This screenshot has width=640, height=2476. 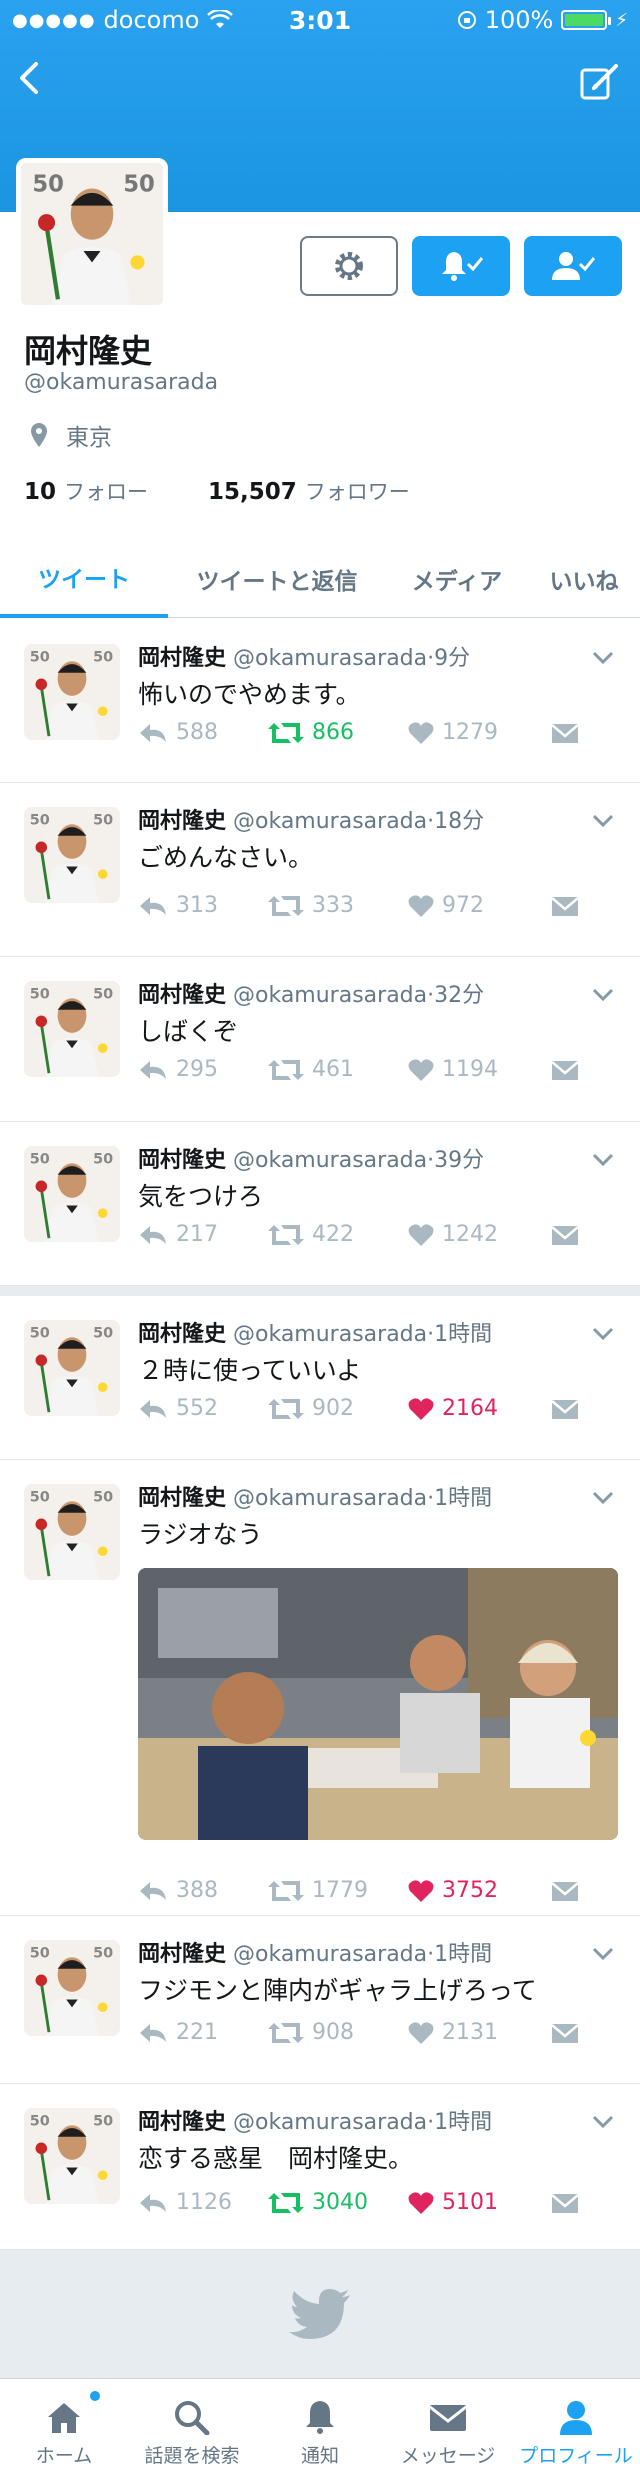 I want to click on tab-tweets-and-replies: ツイートと返信, so click(x=277, y=579).